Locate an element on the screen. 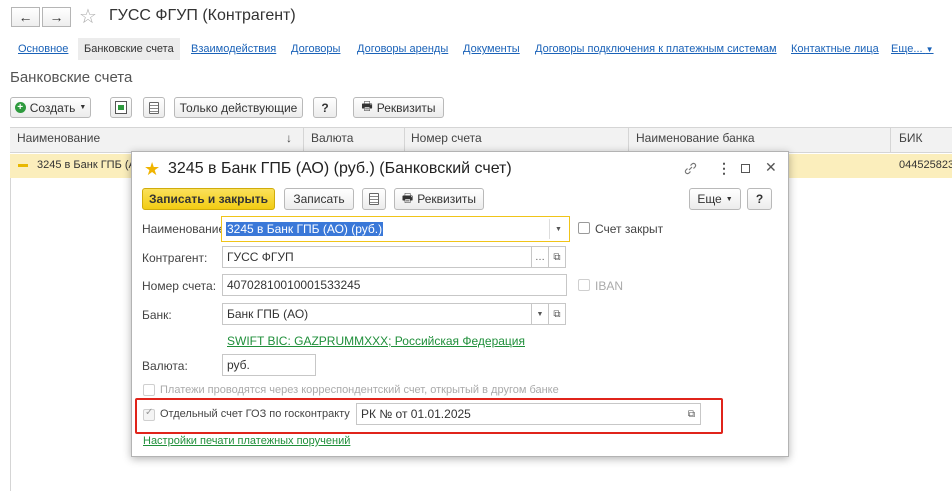 Image resolution: width=952 pixels, height=491 pixels. correspondent-account-checkbox is located at coordinates (149, 390).